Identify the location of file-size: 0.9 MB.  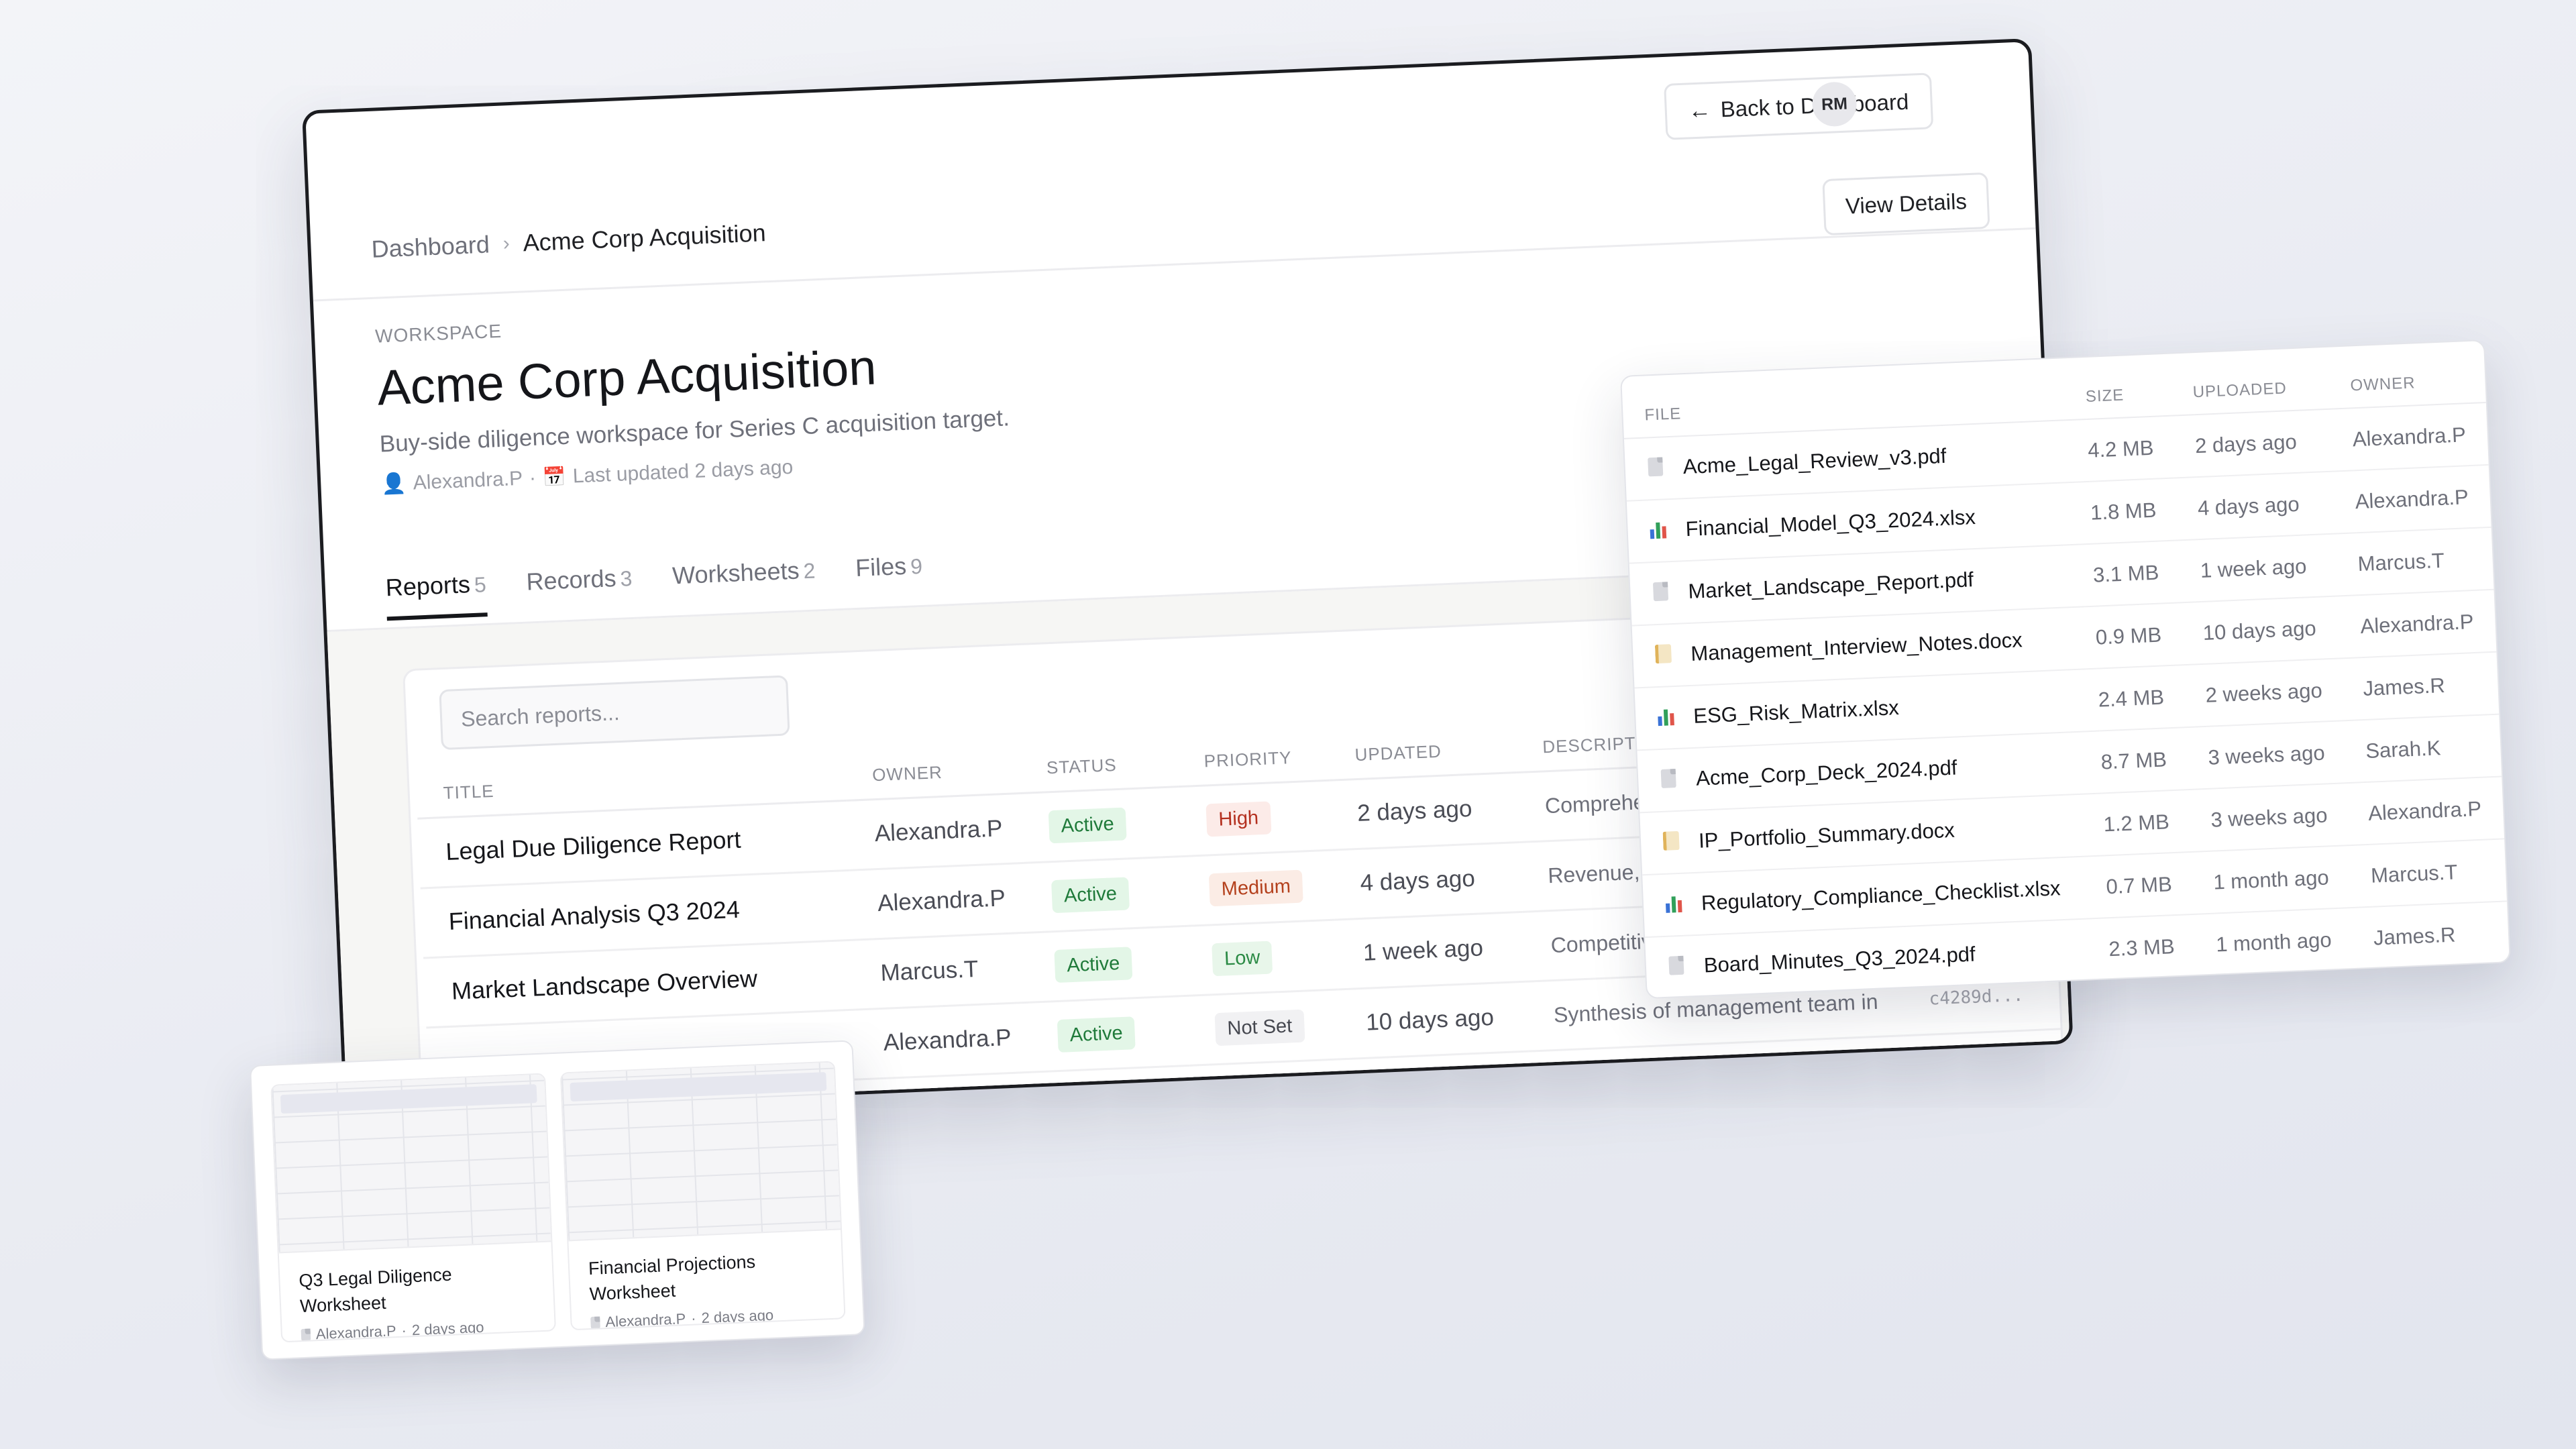
(2149, 635).